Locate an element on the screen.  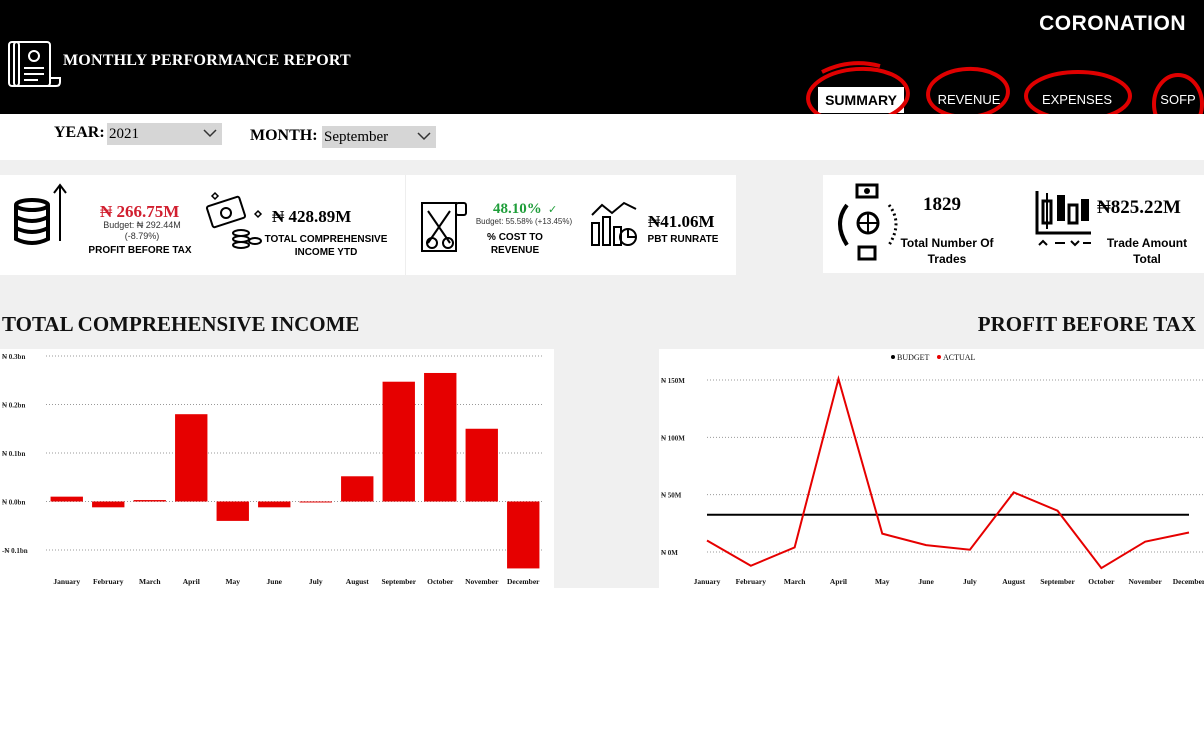
bar-september is located at coordinates (398, 441).